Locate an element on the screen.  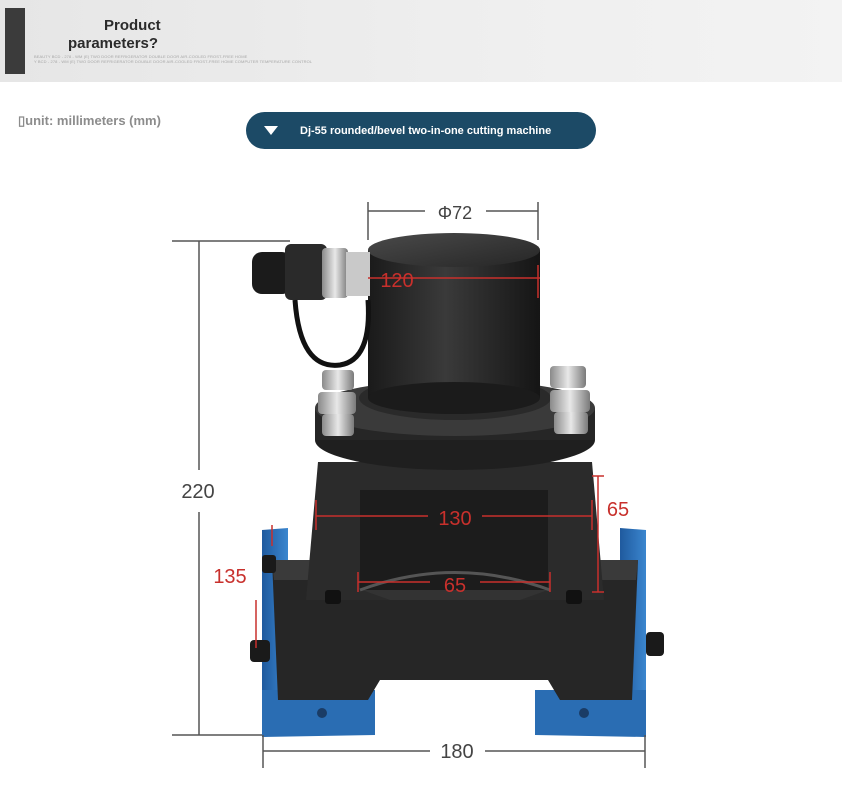
dimension-top-diameter: Φ72 is located at coordinates (455, 213).